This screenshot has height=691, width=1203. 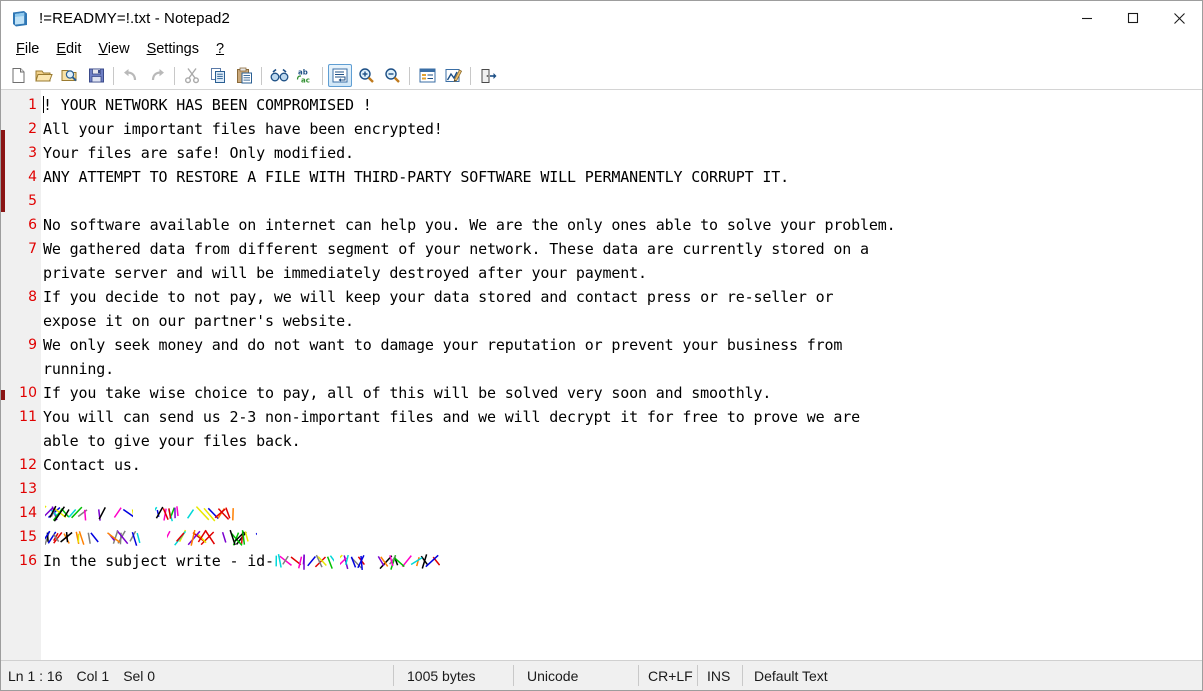 What do you see at coordinates (20, 19) in the screenshot?
I see `notepad-document-icon` at bounding box center [20, 19].